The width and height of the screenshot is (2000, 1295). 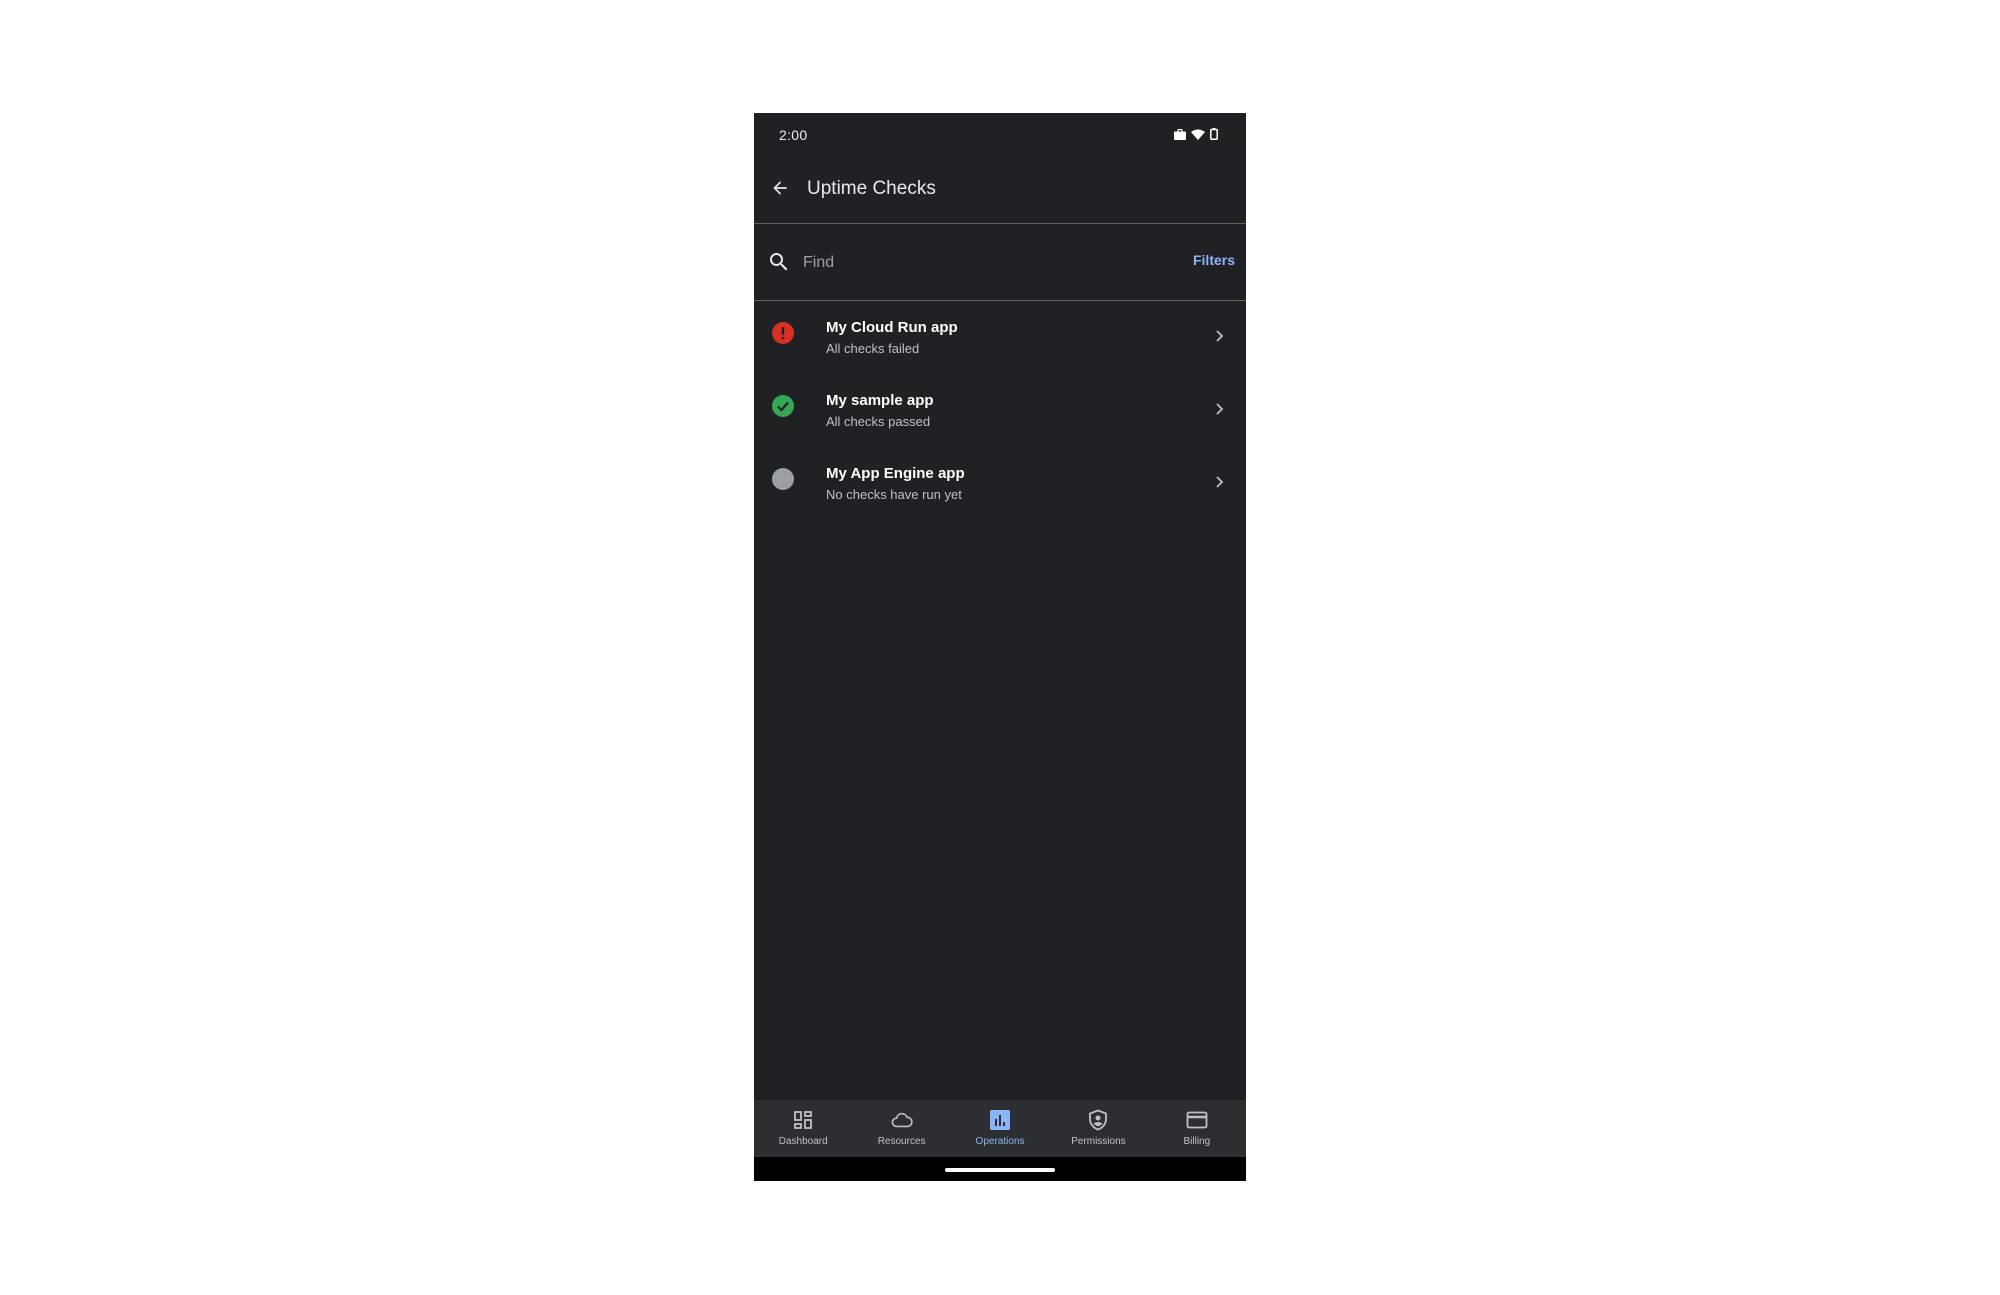 I want to click on gesture-navigation-bar, so click(x=1000, y=1169).